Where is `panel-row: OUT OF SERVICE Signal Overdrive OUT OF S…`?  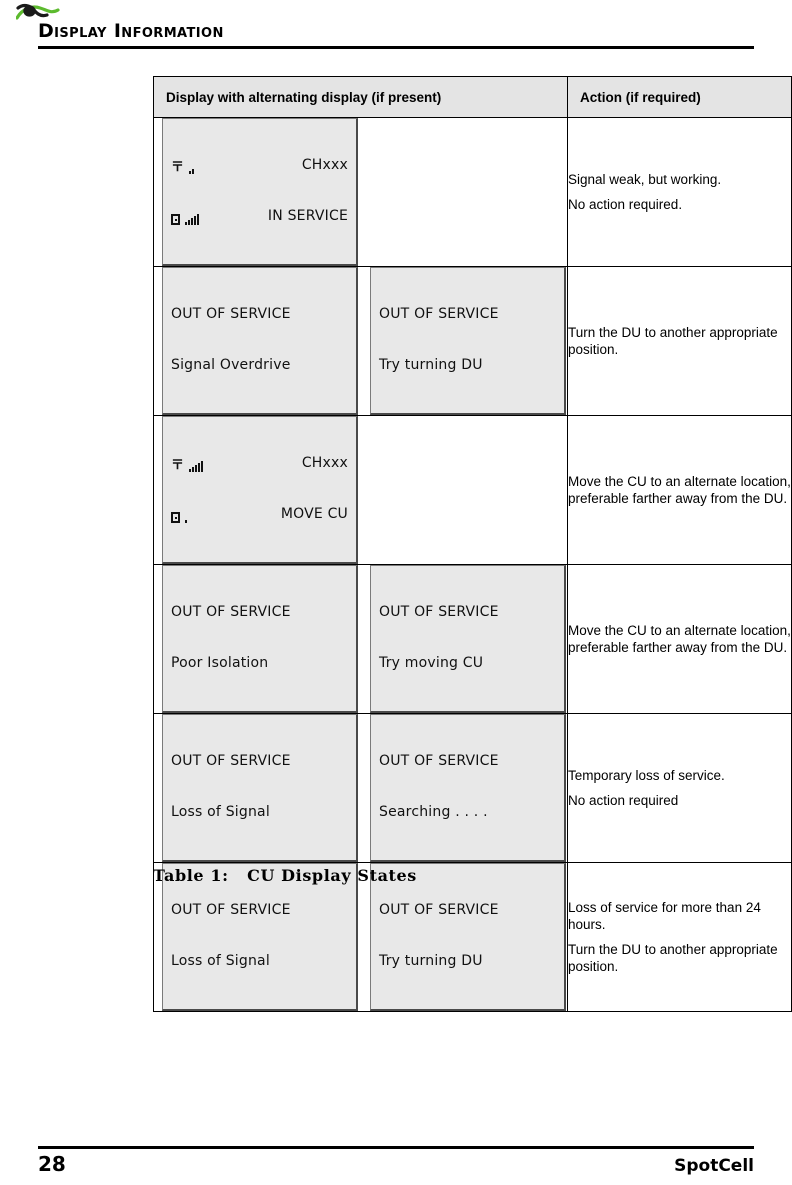
panel-row: OUT OF SERVICE Signal Overdrive OUT OF S… is located at coordinates (360, 341).